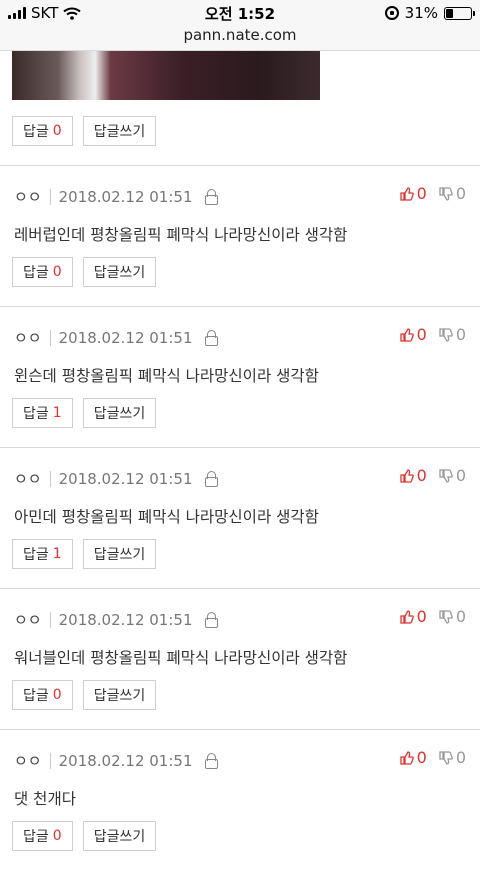 The image size is (480, 870). I want to click on comment-image, so click(166, 75).